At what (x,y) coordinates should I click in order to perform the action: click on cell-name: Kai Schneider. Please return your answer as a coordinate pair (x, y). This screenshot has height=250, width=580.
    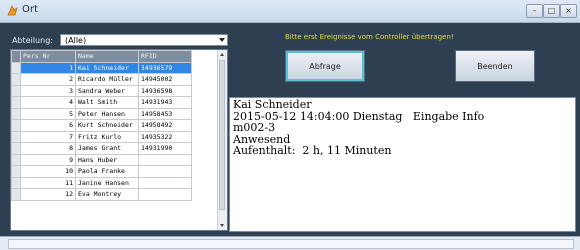
    Looking at the image, I should click on (107, 67).